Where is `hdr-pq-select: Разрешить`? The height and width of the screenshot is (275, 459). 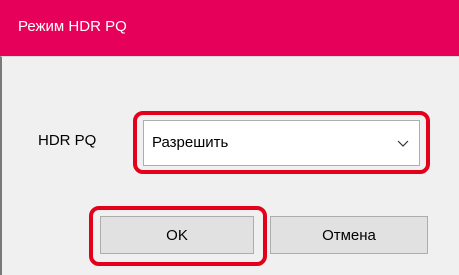 hdr-pq-select: Разрешить is located at coordinates (281, 143).